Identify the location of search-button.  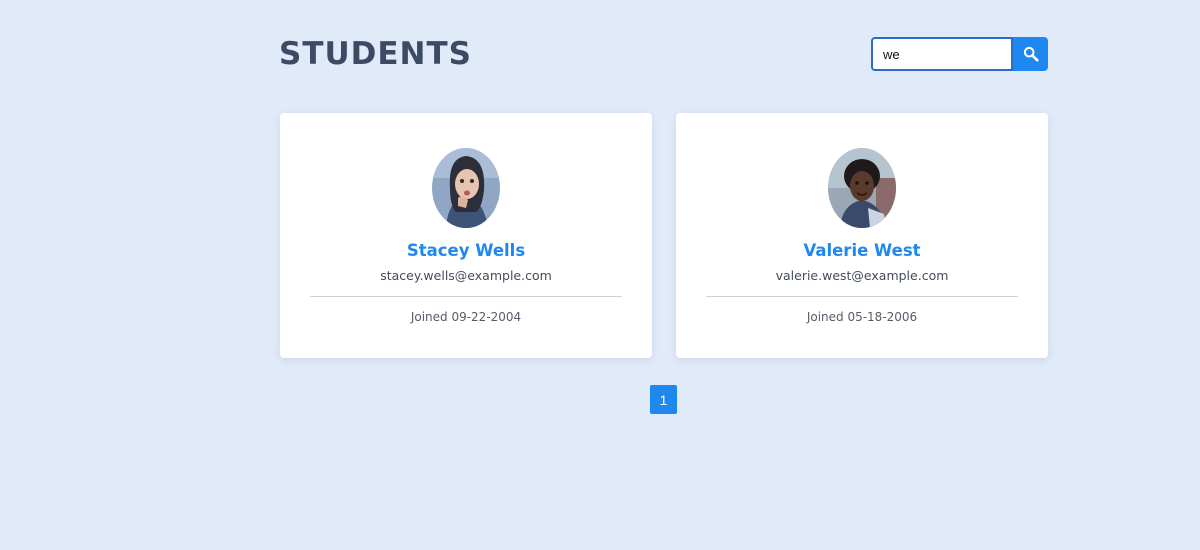
(1030, 54).